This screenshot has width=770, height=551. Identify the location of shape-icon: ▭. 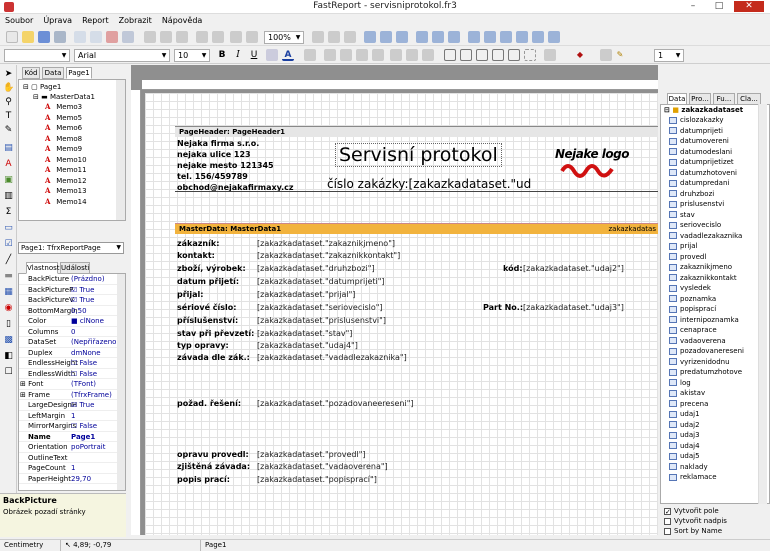
(8, 228).